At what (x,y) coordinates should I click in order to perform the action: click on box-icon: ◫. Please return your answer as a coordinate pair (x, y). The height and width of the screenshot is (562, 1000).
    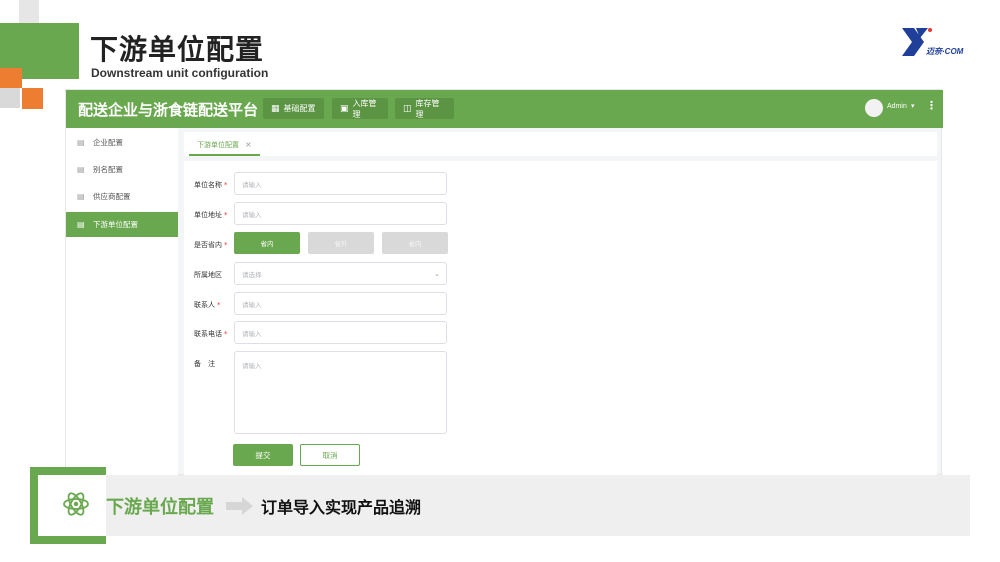
    Looking at the image, I should click on (407, 108).